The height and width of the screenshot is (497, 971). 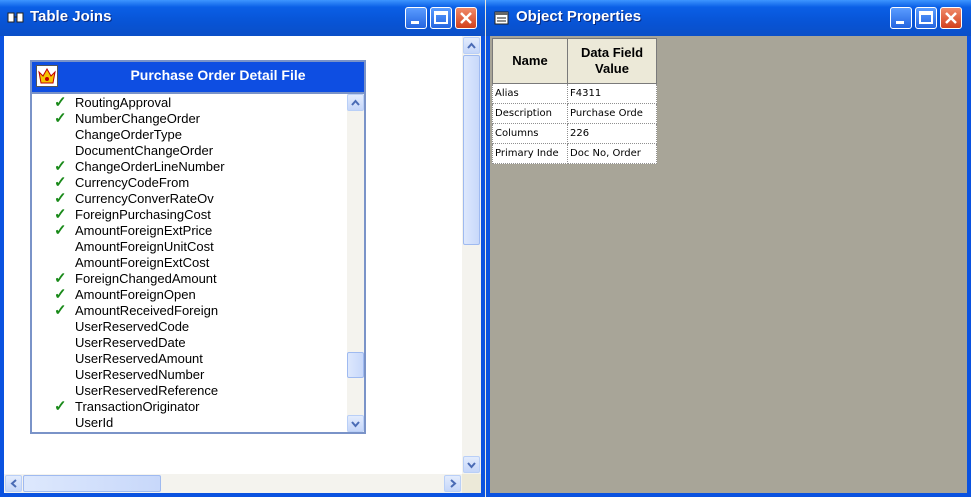 What do you see at coordinates (579, 16) in the screenshot?
I see `window-title: Object Properties` at bounding box center [579, 16].